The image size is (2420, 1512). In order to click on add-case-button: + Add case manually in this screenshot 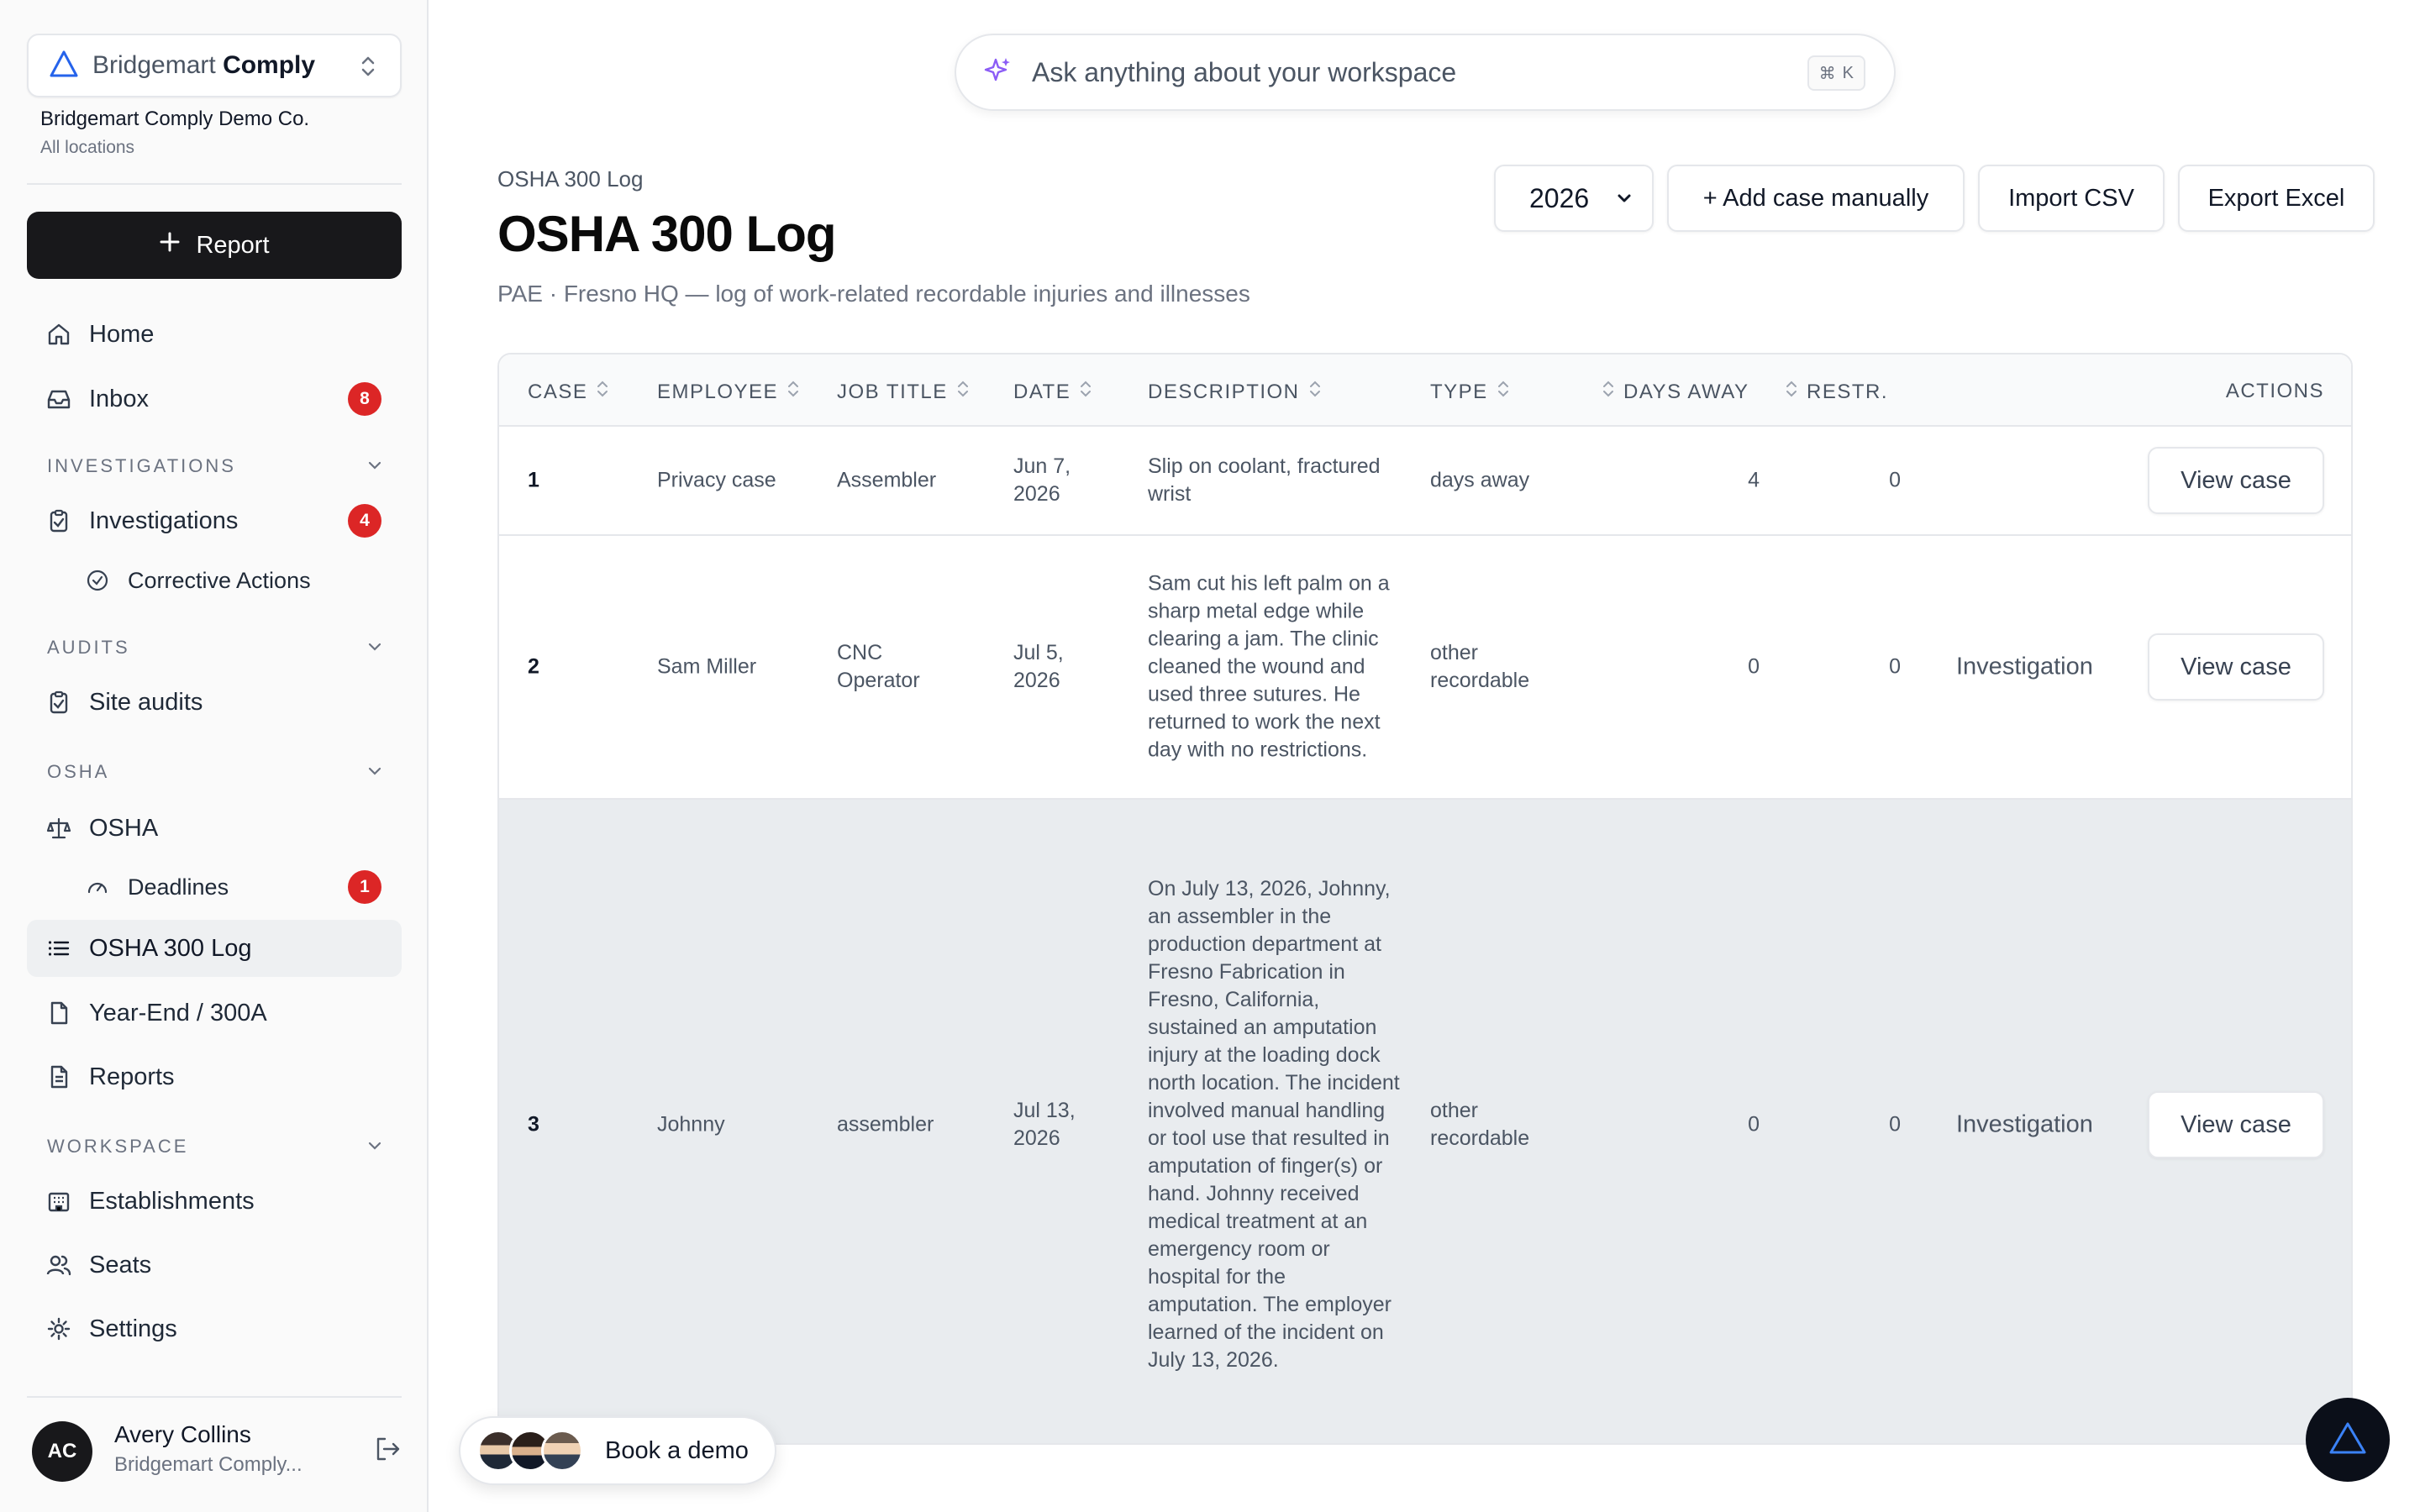, I will do `click(1816, 198)`.